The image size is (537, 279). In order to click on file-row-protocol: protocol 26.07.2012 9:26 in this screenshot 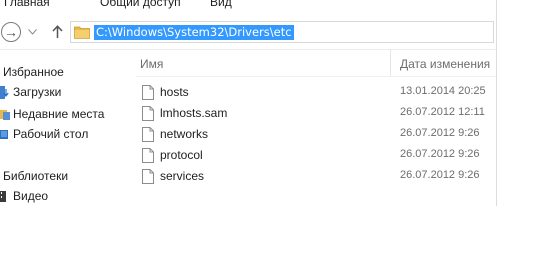, I will do `click(316, 155)`.